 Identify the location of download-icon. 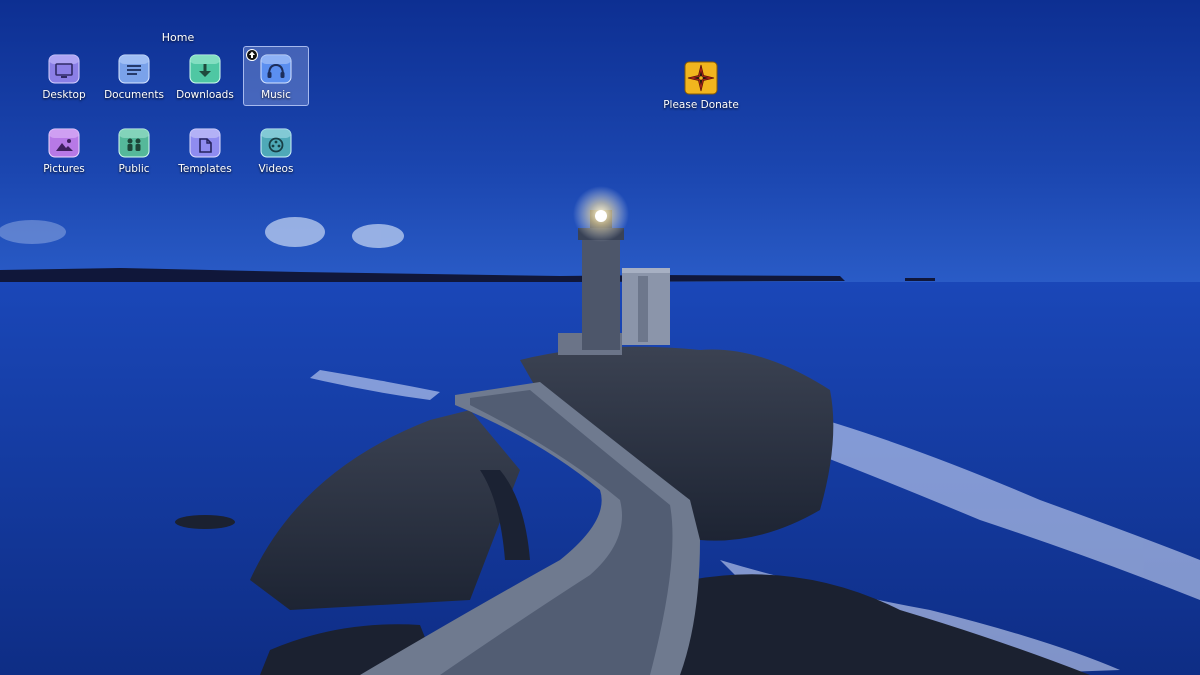
(205, 69).